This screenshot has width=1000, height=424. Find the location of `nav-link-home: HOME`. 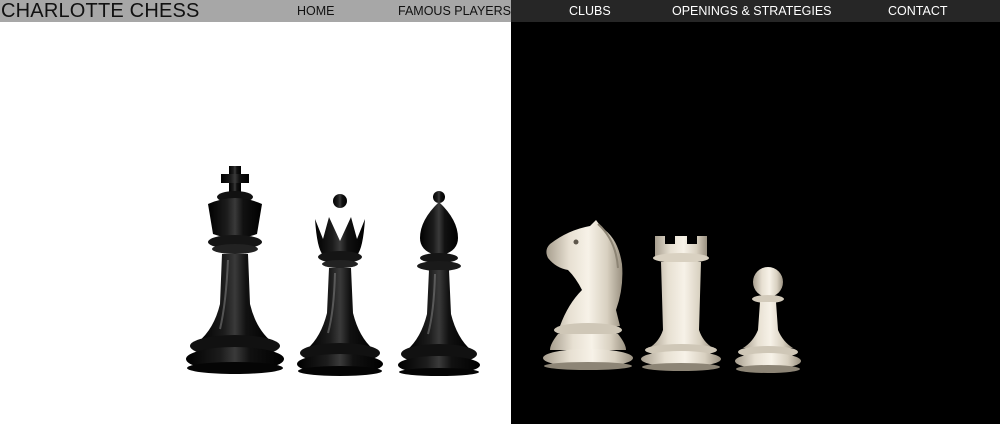

nav-link-home: HOME is located at coordinates (316, 11).